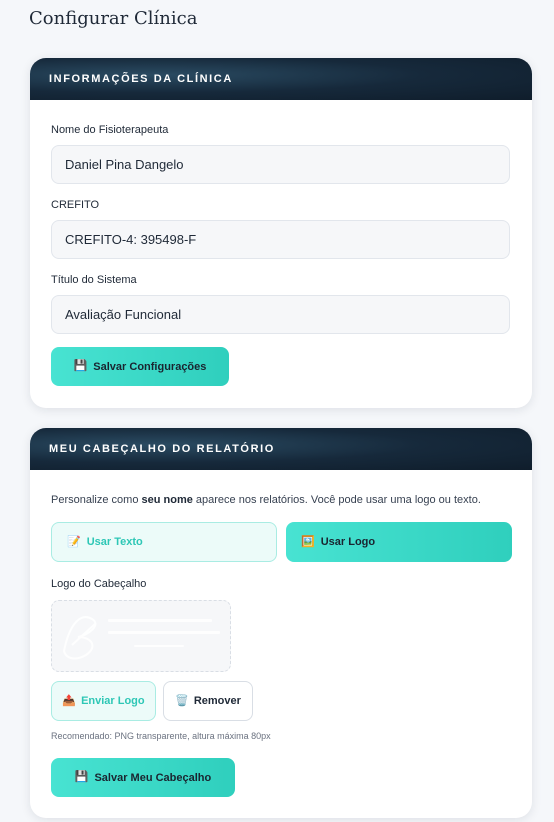 This screenshot has height=822, width=554. I want to click on save-header-label: Salvar Meu Cabeçalho, so click(153, 777).